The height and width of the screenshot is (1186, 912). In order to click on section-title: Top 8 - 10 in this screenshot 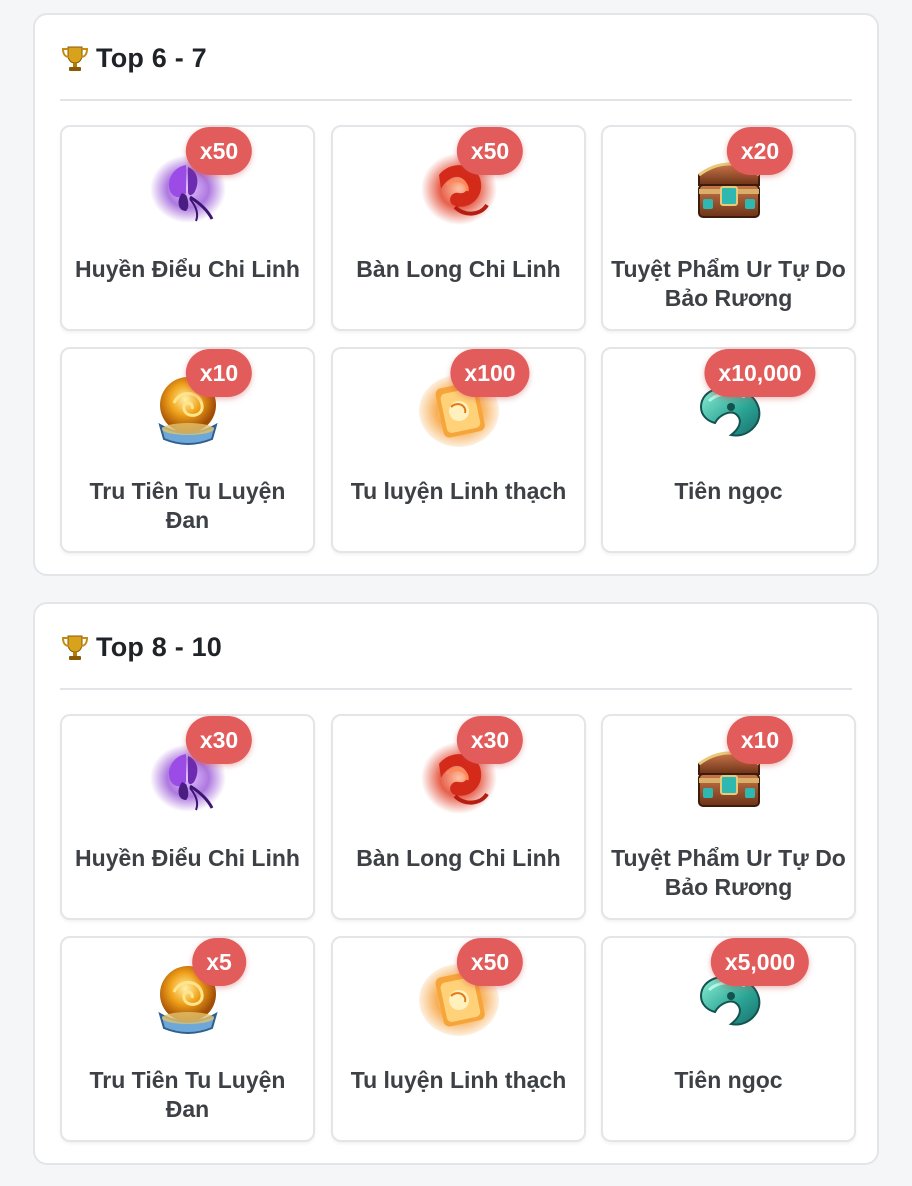, I will do `click(159, 646)`.